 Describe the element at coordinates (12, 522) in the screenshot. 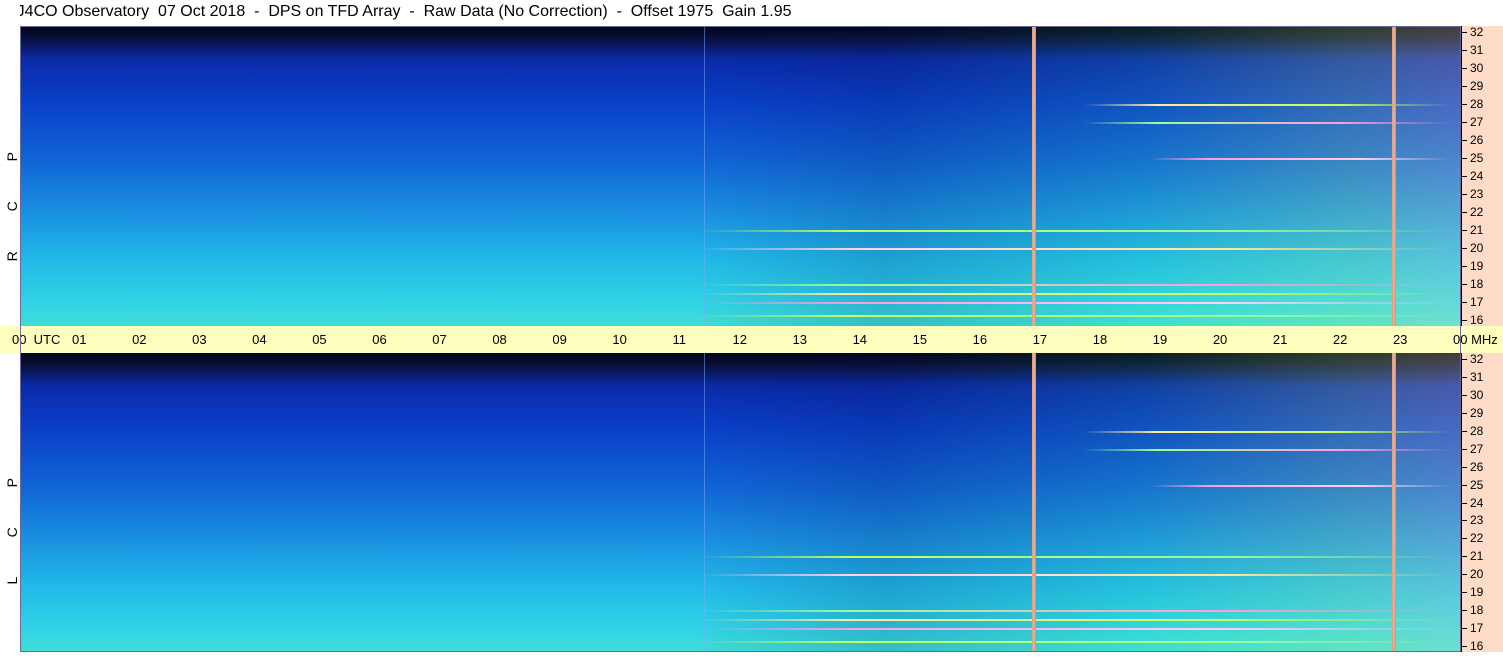

I see `lcp-panel-label: L C P` at that location.